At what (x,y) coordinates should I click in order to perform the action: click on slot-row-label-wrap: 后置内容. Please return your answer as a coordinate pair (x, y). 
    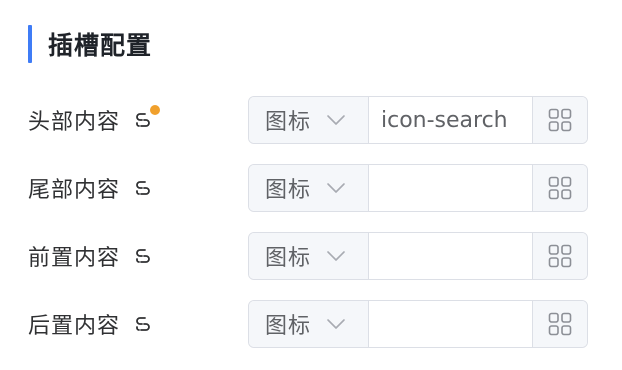
    Looking at the image, I should click on (91, 324).